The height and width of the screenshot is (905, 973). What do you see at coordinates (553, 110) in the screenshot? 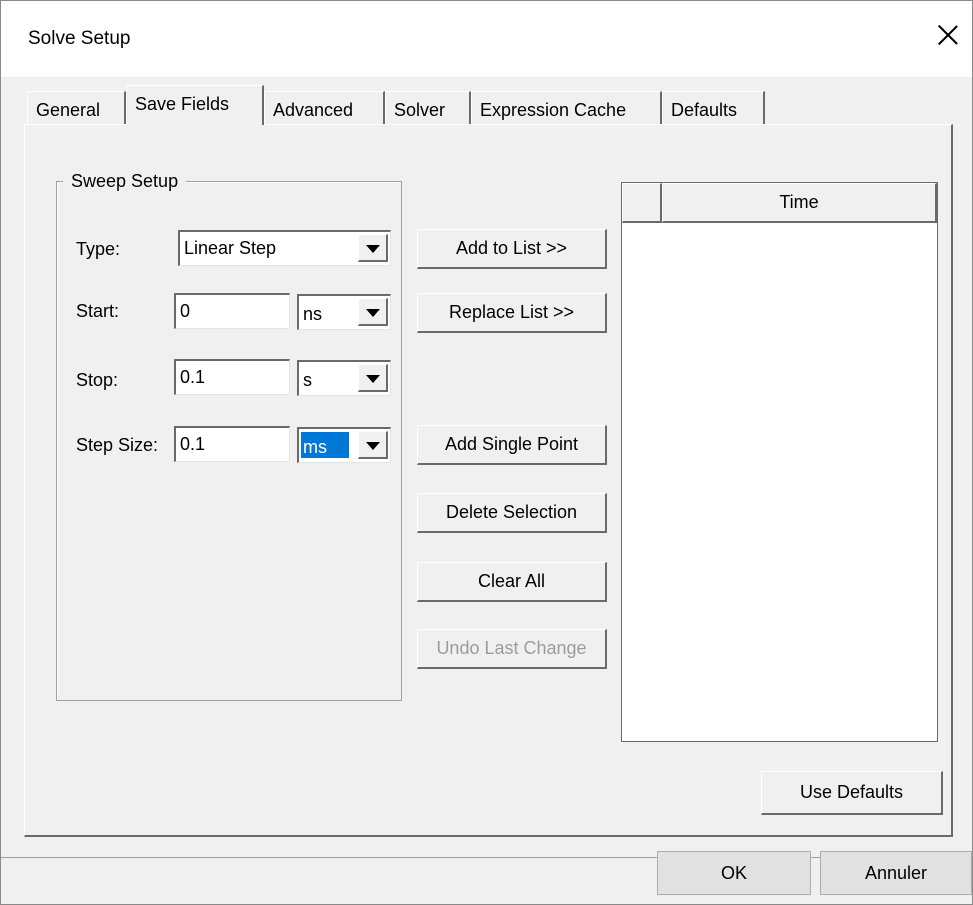
I see `tab-expression-cache-label: Expression Cache` at bounding box center [553, 110].